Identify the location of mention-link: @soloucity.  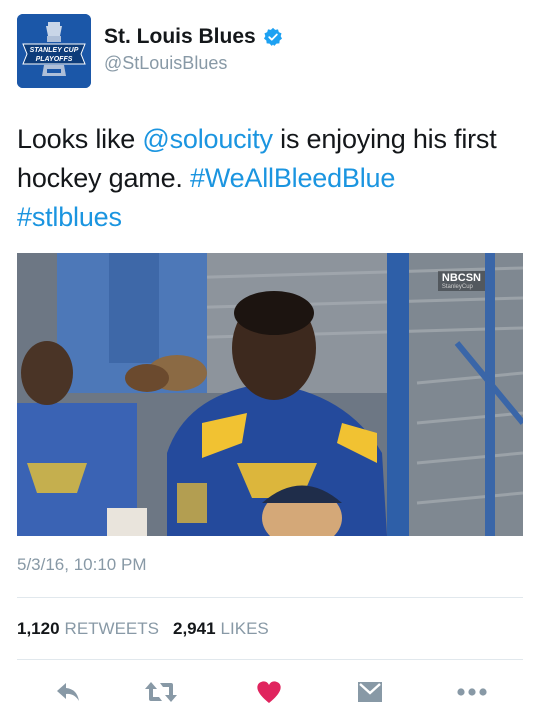
(207, 139).